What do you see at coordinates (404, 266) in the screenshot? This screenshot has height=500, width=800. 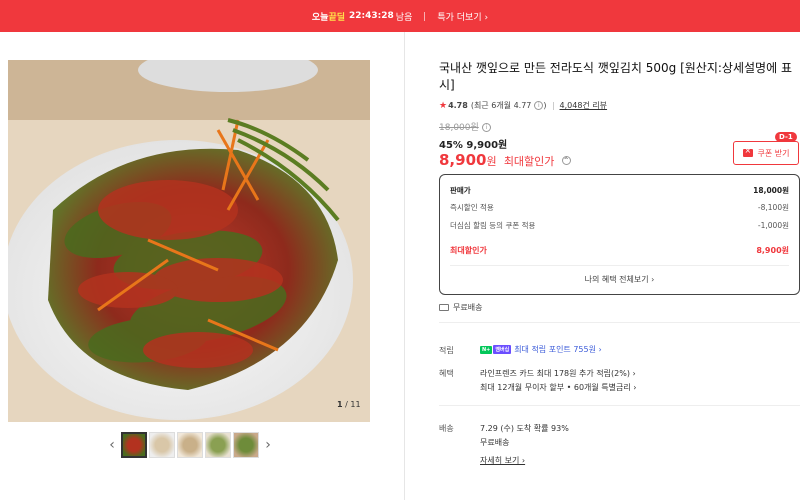 I see `column-divider` at bounding box center [404, 266].